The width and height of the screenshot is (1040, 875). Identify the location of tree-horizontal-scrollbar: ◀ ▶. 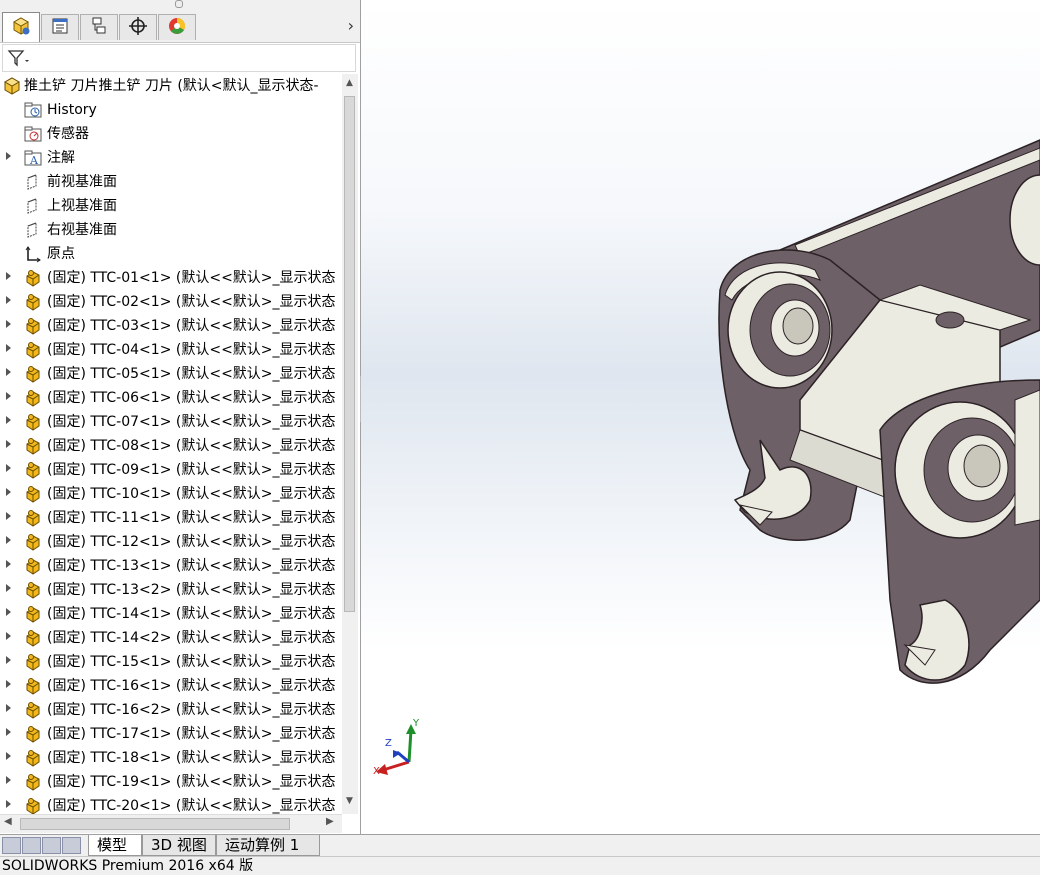
(171, 823).